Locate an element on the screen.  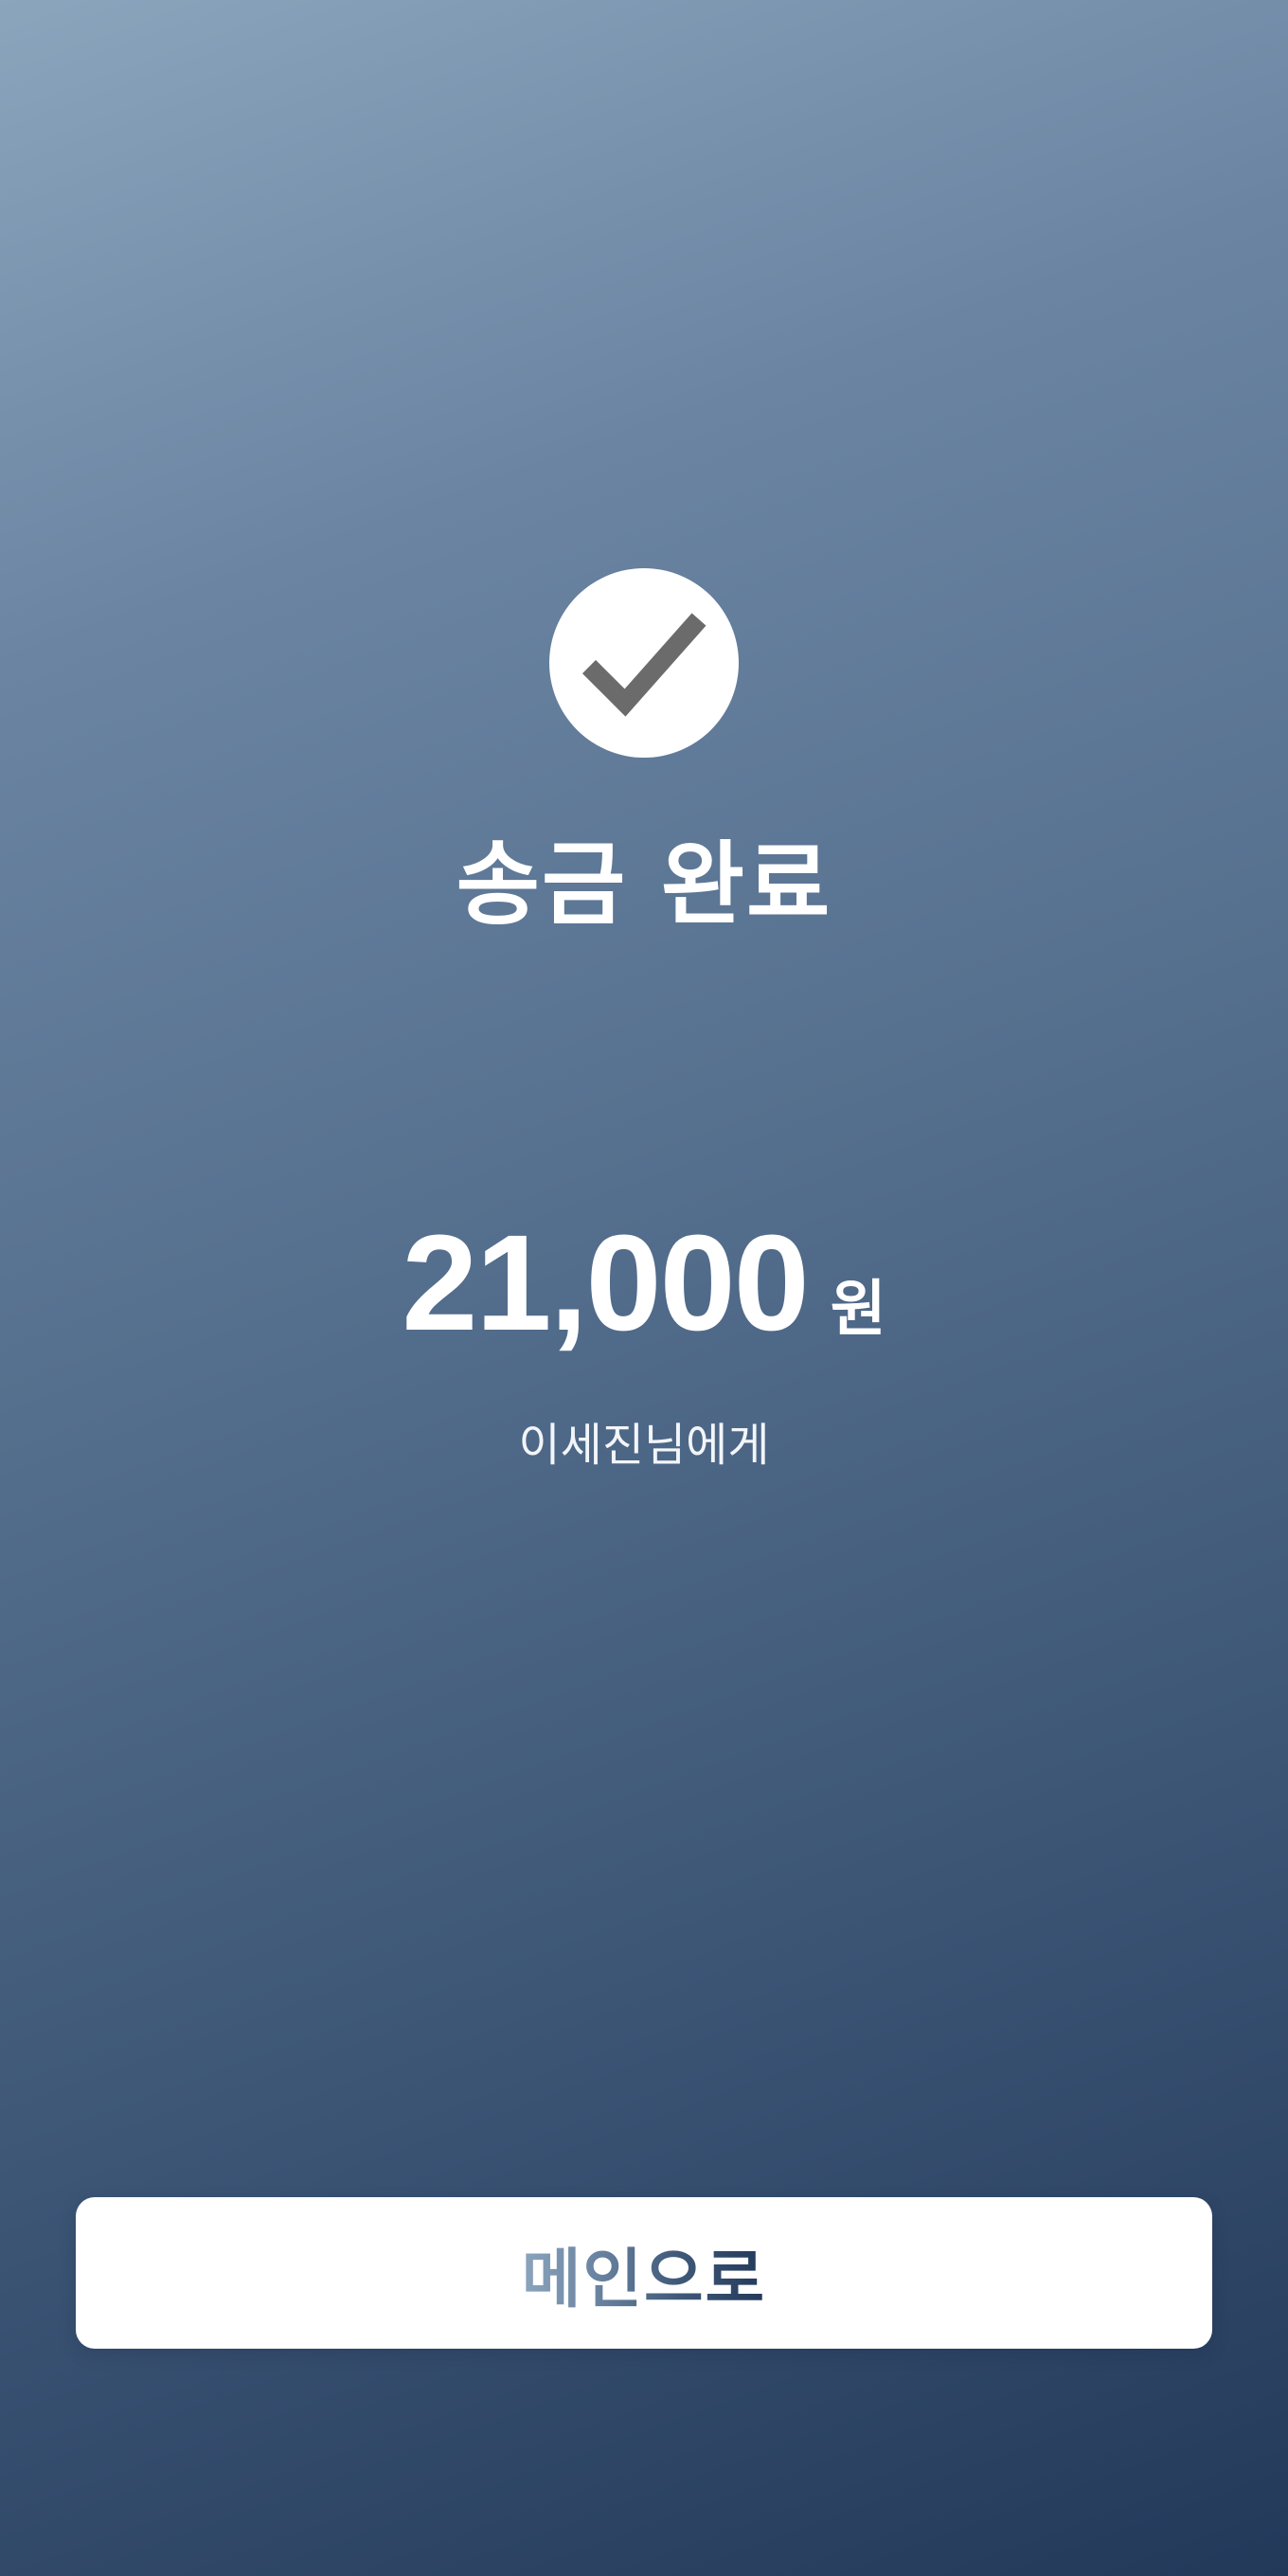
transfer-amount: 21,000 원 is located at coordinates (644, 1283).